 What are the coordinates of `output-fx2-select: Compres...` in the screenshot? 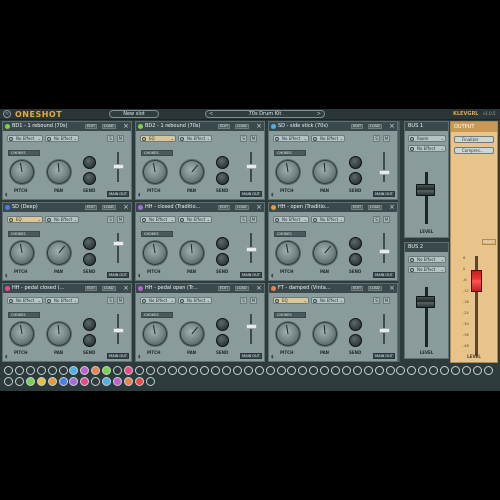 It's located at (474, 150).